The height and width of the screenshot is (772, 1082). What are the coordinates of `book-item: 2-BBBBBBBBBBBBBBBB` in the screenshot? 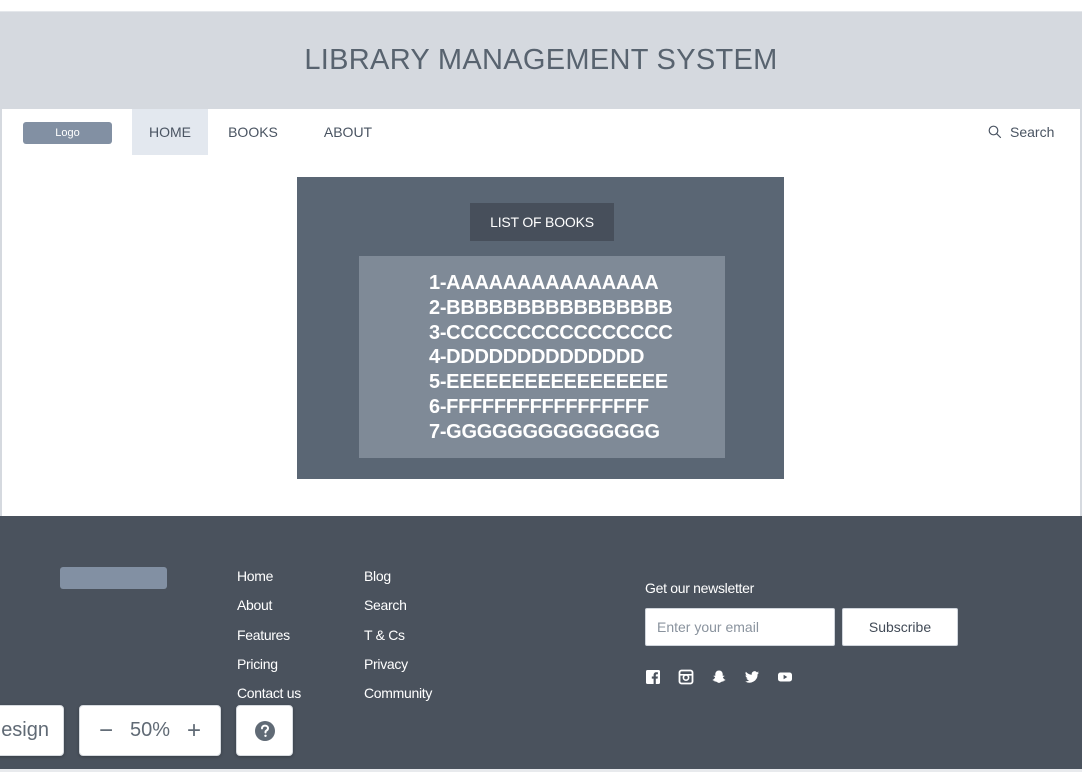 It's located at (551, 307).